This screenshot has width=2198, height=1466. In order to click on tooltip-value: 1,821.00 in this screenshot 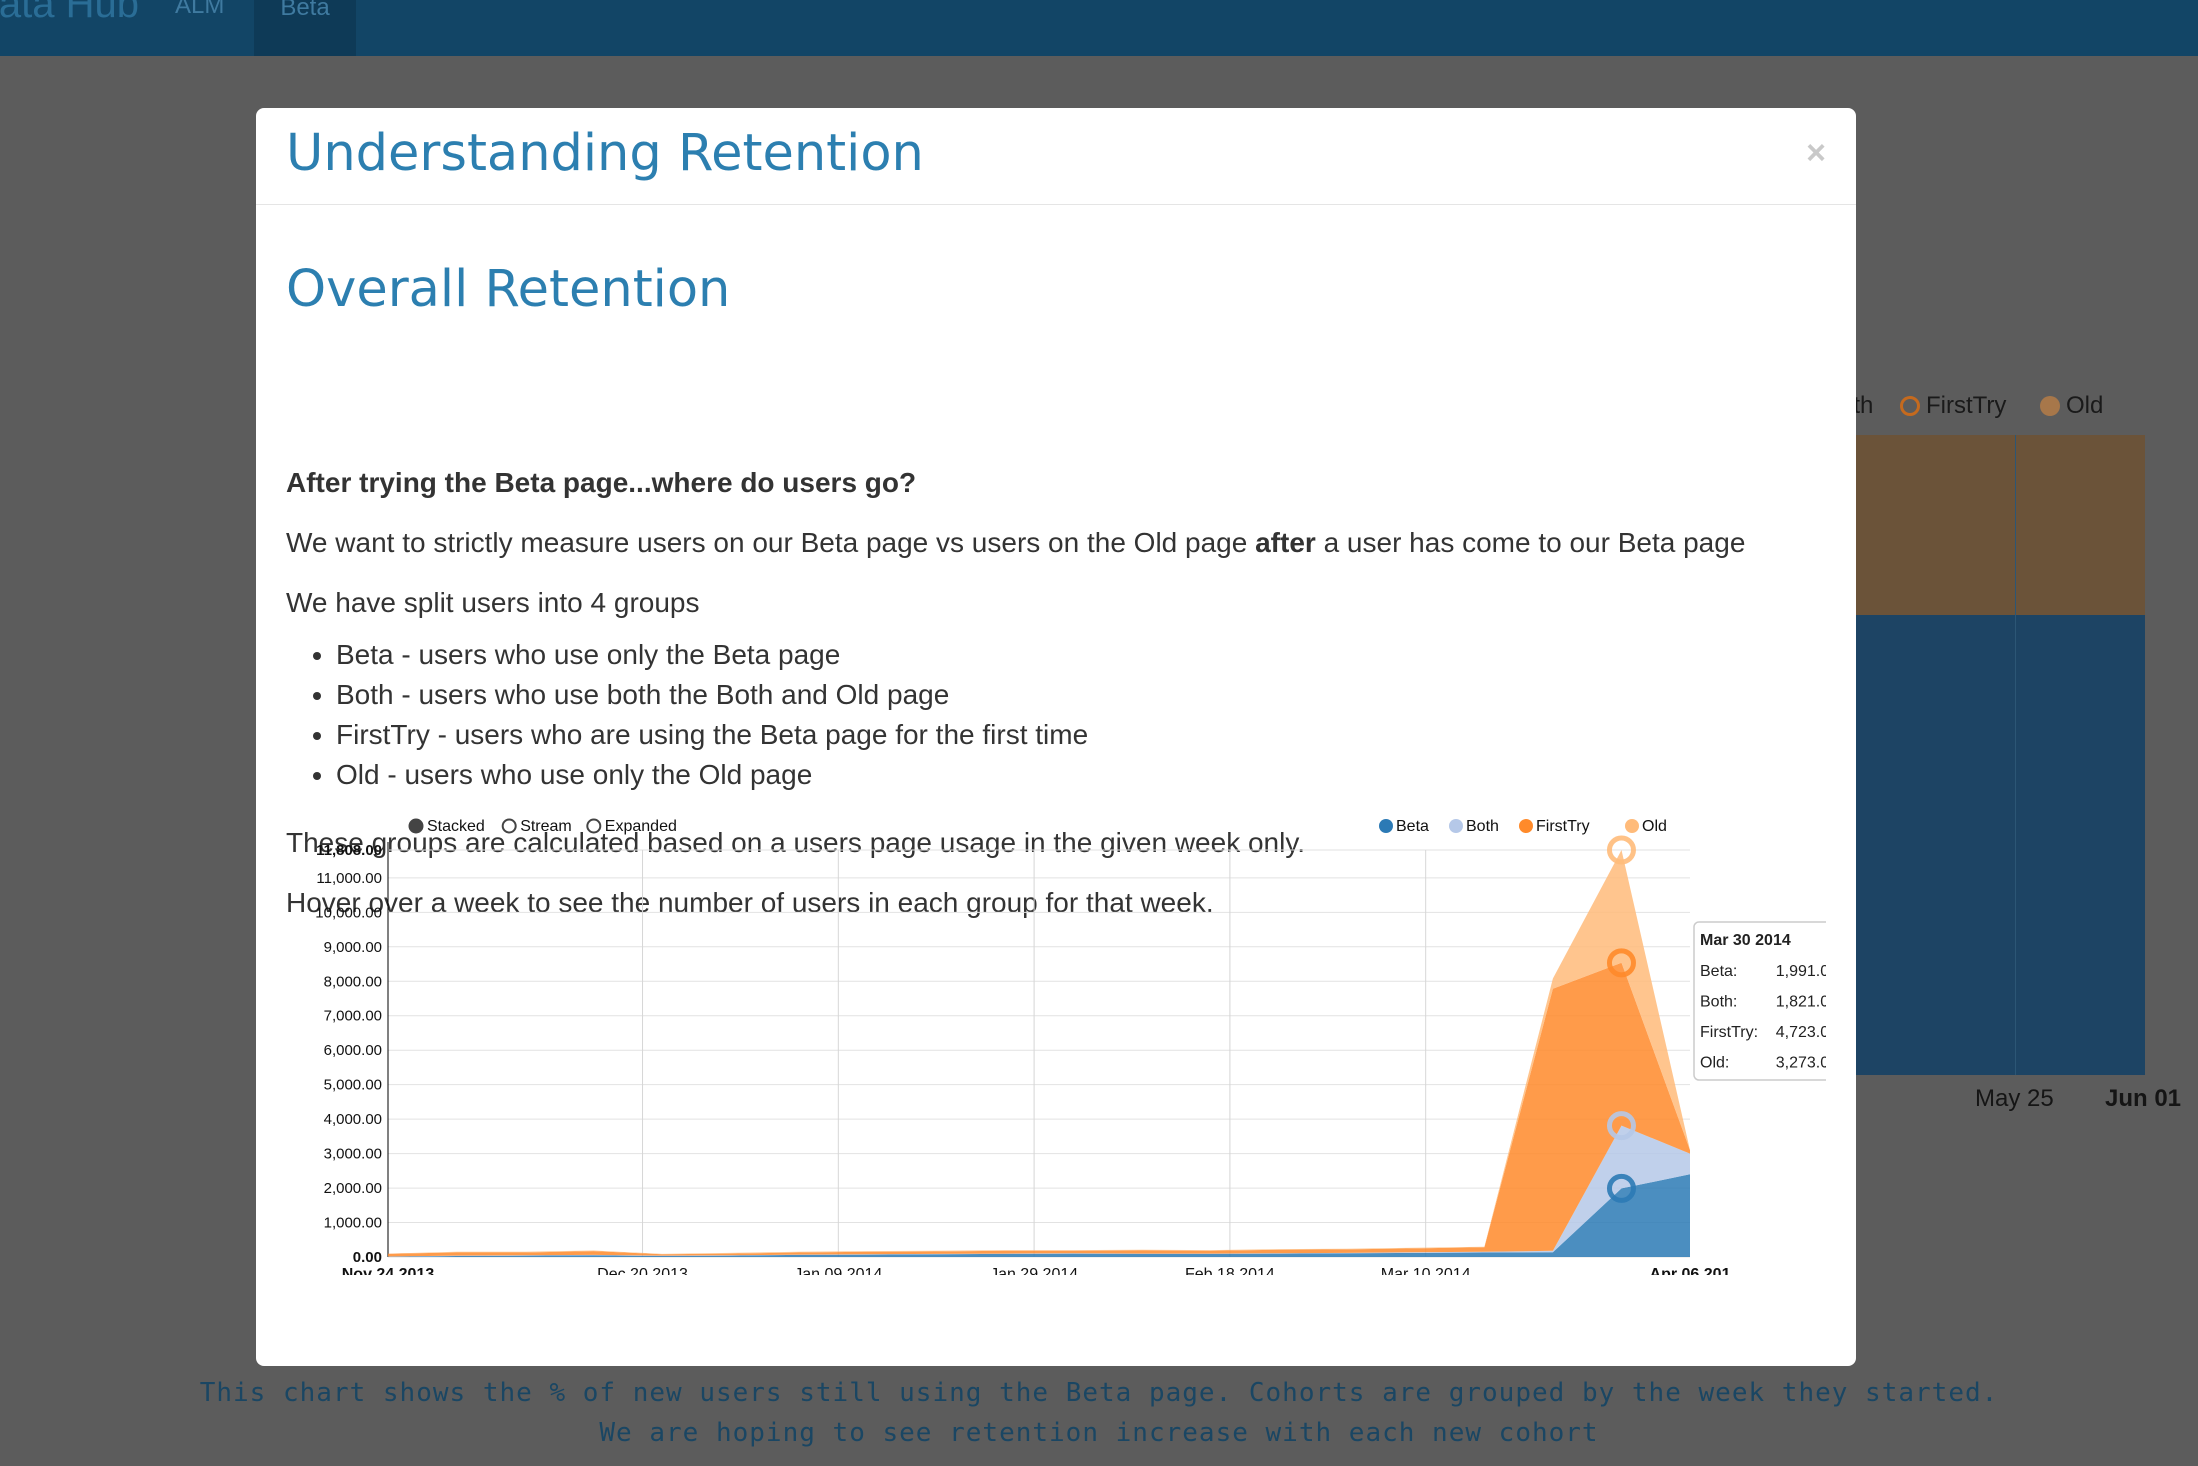, I will do `click(1801, 1002)`.